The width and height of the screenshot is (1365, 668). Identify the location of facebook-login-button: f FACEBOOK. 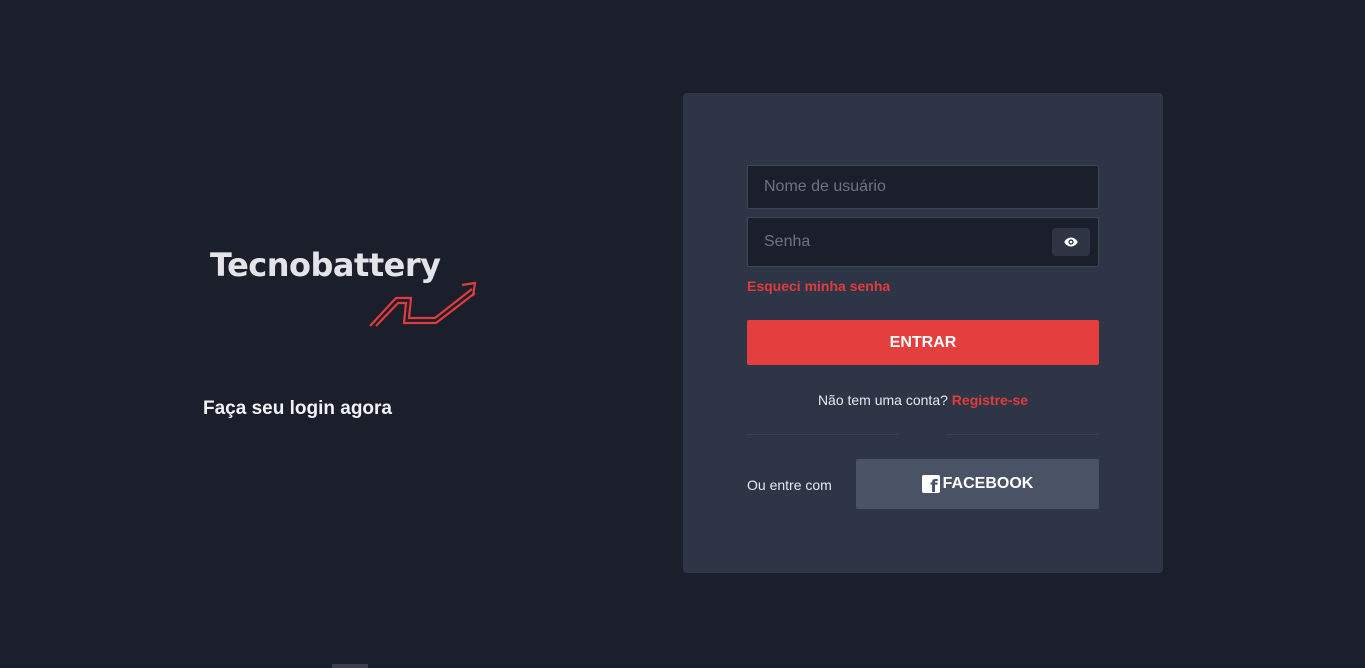
(977, 484).